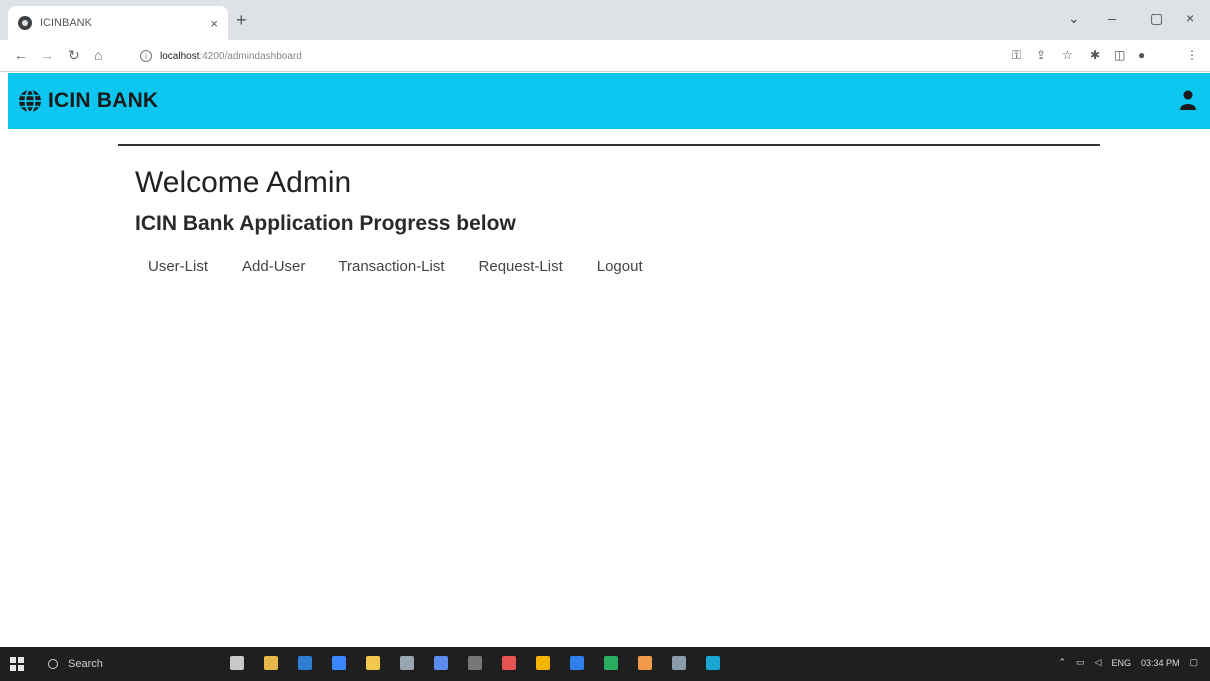 This screenshot has width=1210, height=681. I want to click on back-arrow-icon: ←, so click(21, 55).